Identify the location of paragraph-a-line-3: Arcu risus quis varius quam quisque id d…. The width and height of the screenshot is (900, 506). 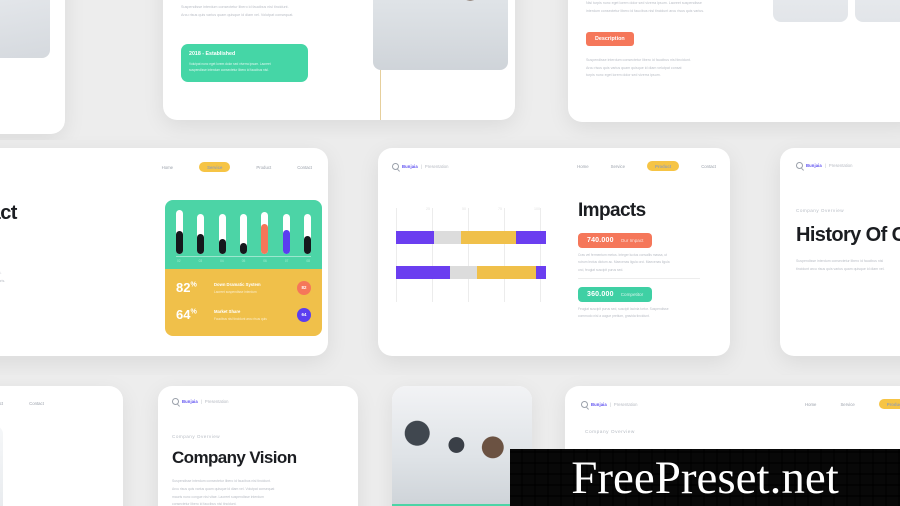
(27, 256).